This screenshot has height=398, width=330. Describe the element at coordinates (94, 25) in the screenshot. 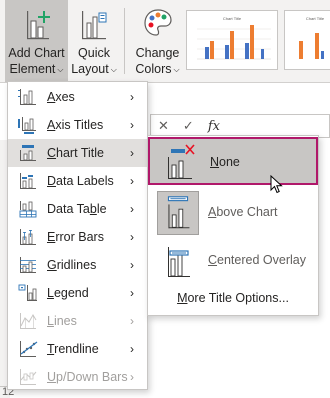

I see `quick-layout-icon` at that location.